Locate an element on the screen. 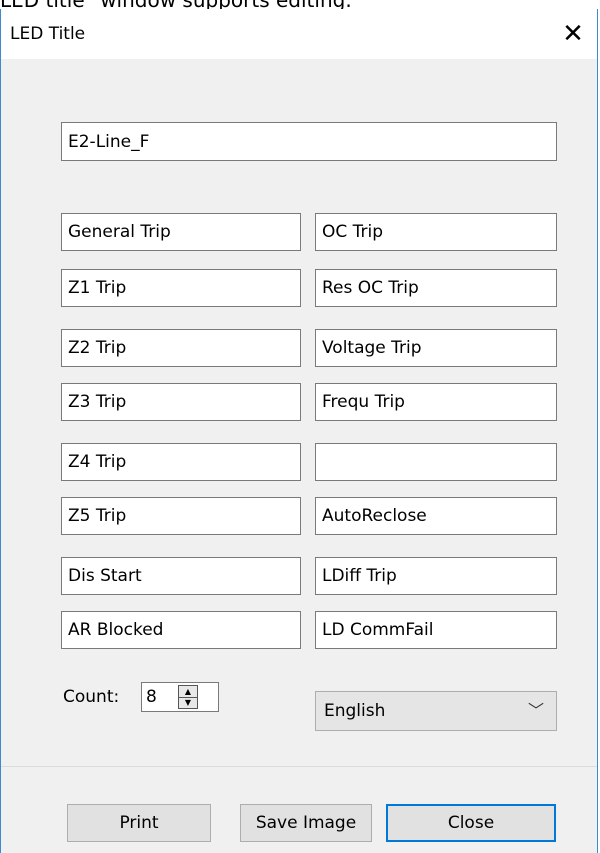 This screenshot has height=853, width=600. close-icon: ✕ is located at coordinates (573, 34).